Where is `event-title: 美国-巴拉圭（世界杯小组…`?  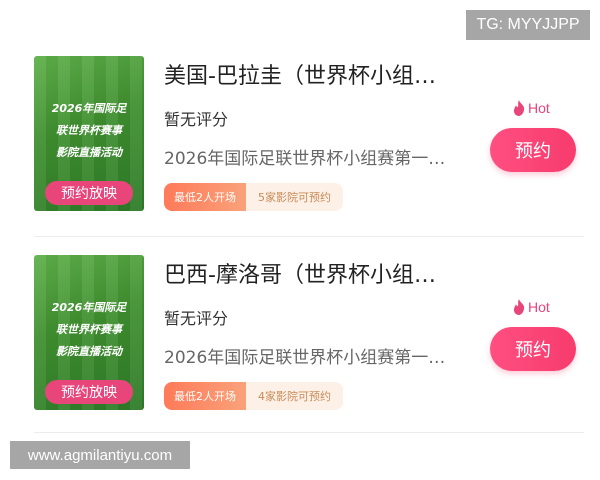
event-title: 美国-巴拉圭（世界杯小组… is located at coordinates (319, 76).